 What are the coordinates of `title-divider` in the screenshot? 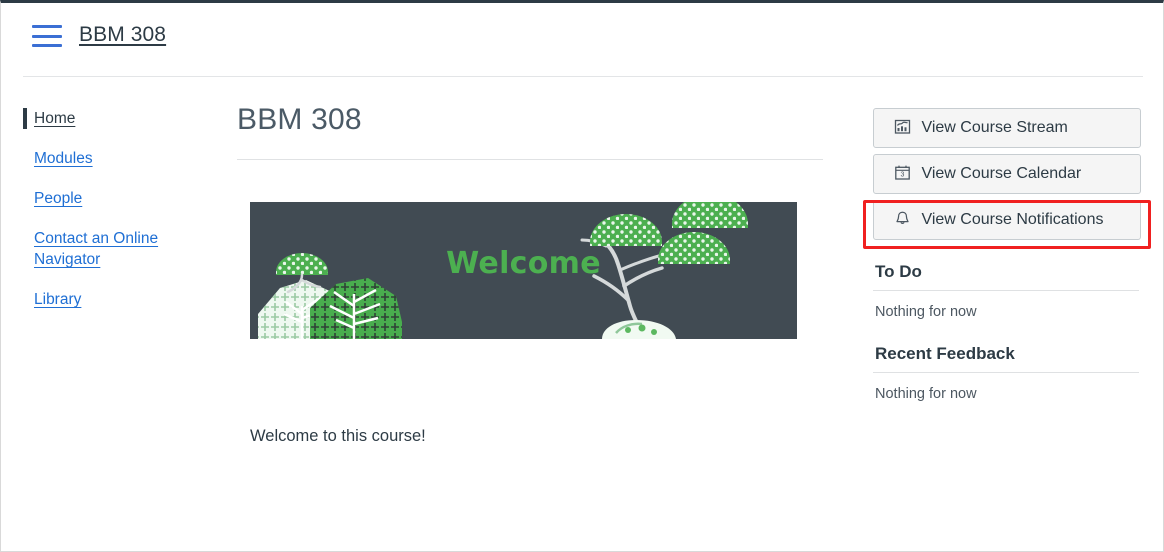 It's located at (530, 159).